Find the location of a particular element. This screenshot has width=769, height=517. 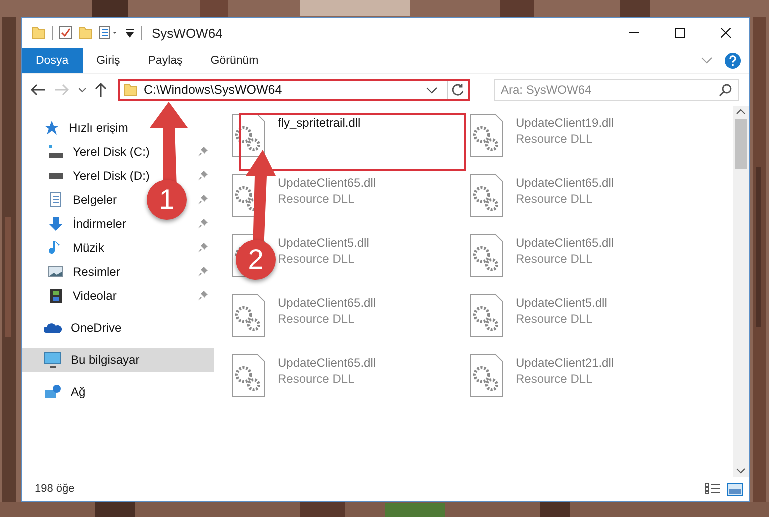

image-icon is located at coordinates (56, 272).